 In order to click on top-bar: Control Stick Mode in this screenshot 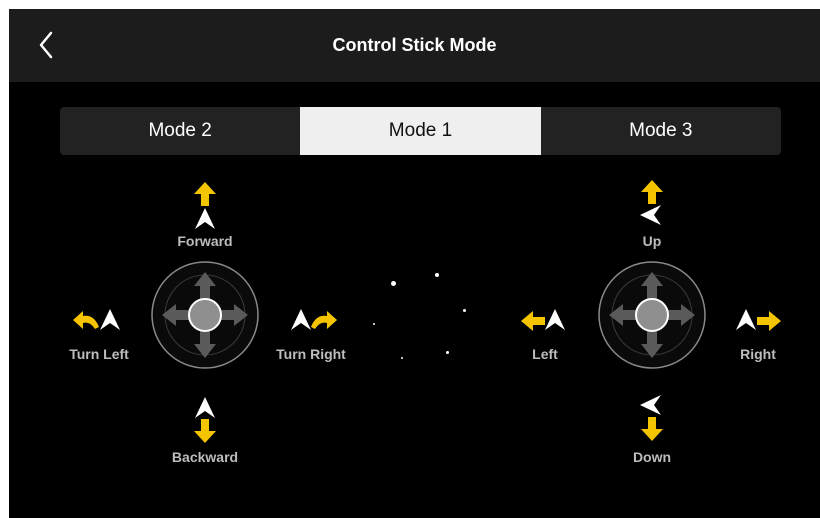, I will do `click(414, 45)`.